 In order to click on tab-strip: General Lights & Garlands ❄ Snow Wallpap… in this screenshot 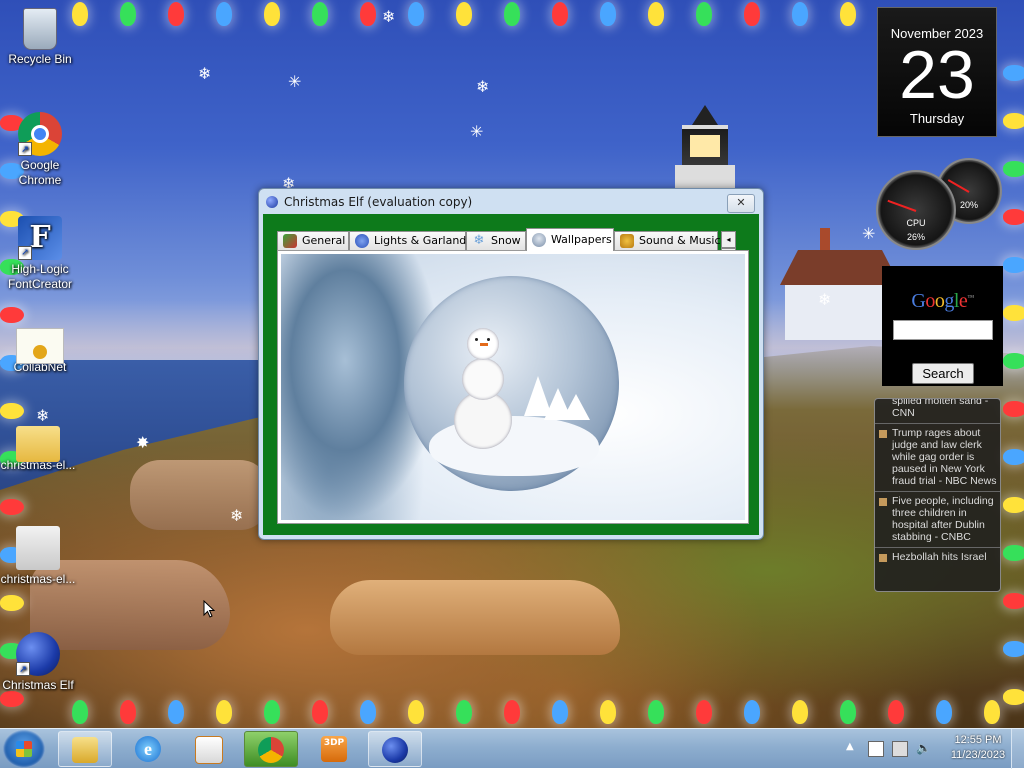, I will do `click(513, 246)`.